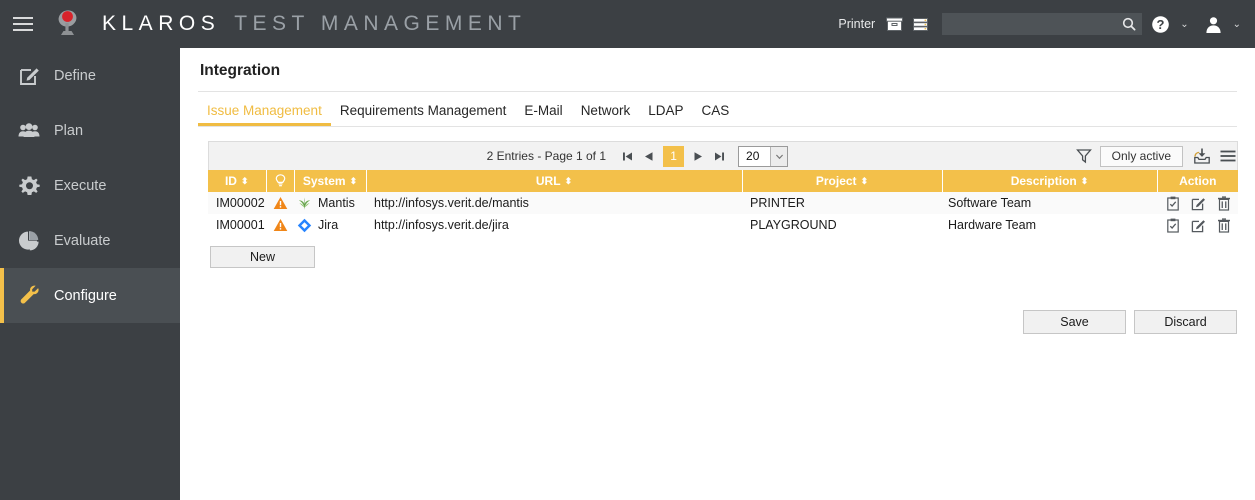 The image size is (1255, 500). I want to click on cell-description: Software Team, so click(1049, 203).